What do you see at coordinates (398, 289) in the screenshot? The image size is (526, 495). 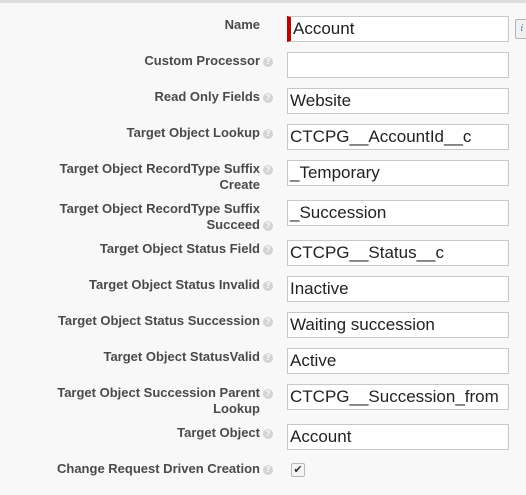 I see `status-invalid-input: Inactive` at bounding box center [398, 289].